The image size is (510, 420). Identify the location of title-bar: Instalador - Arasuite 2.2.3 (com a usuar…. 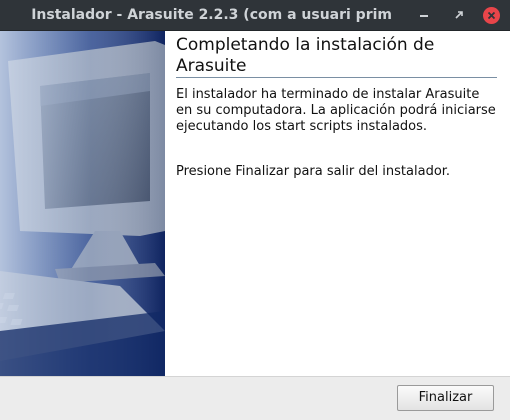
(255, 15).